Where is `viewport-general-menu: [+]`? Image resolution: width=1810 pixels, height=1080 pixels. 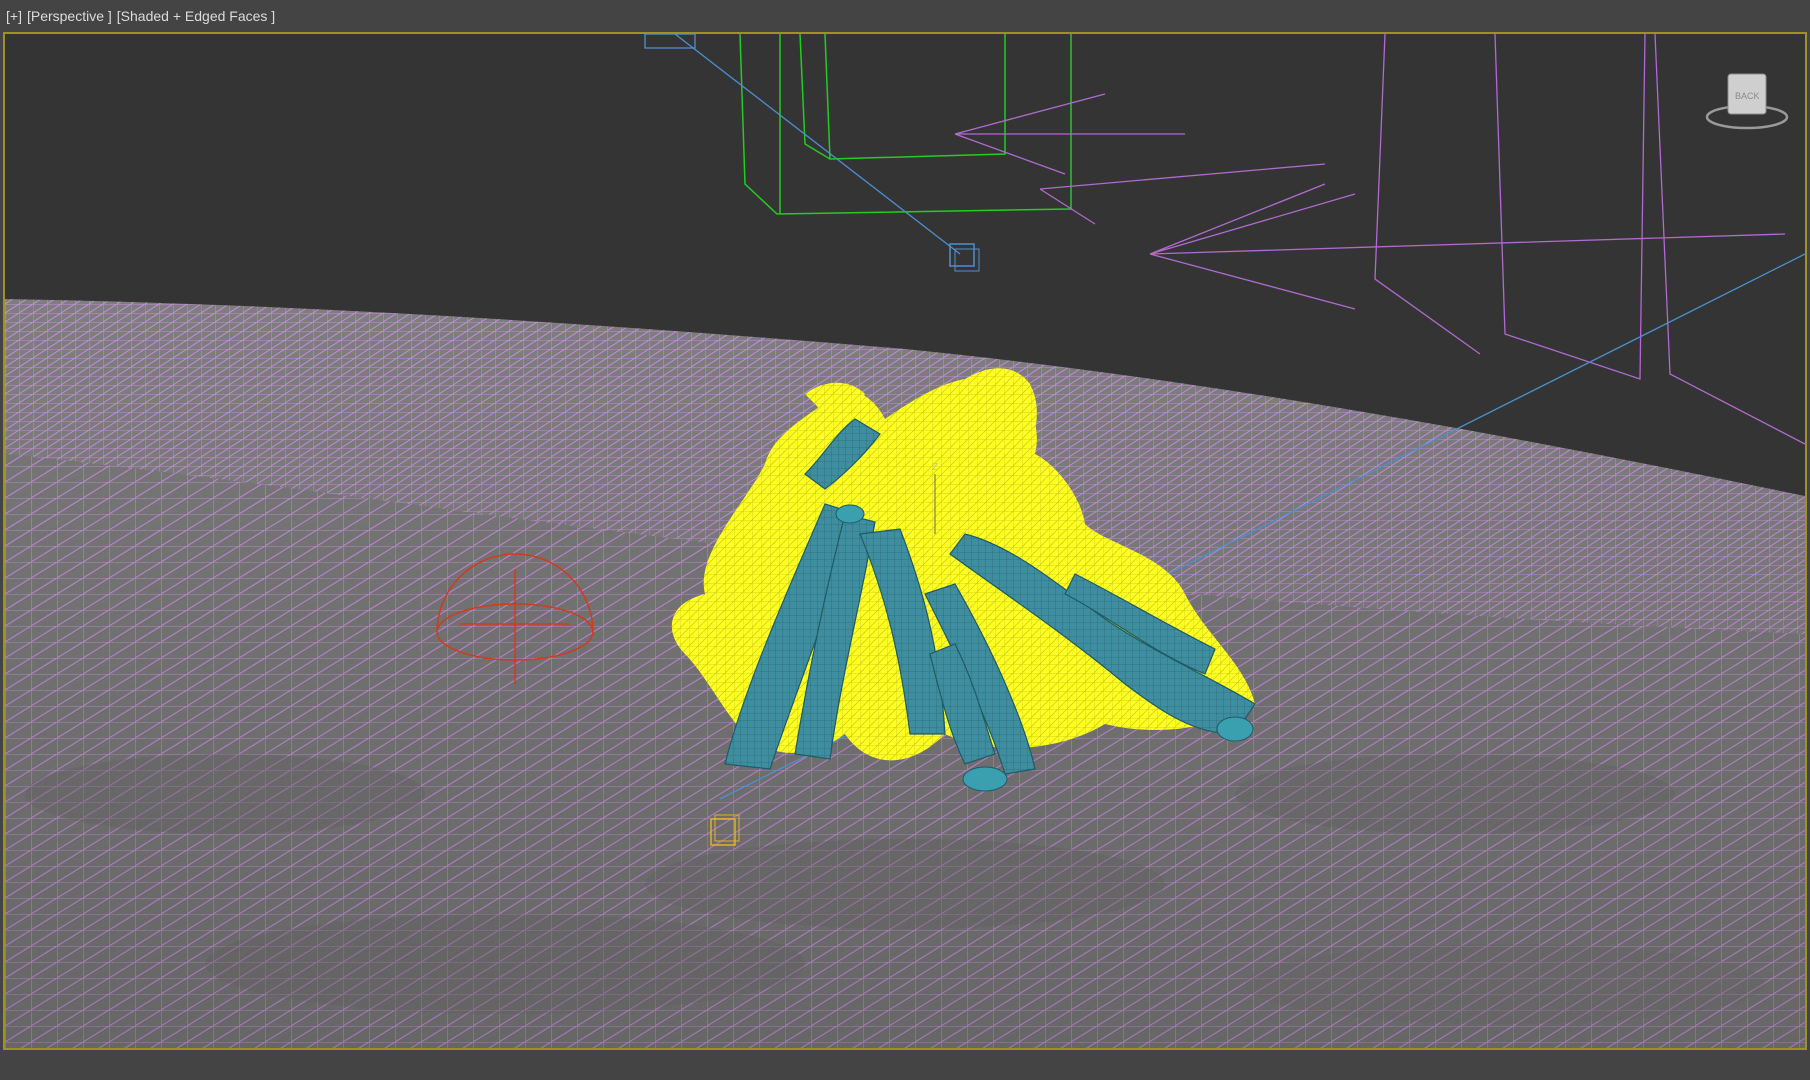
viewport-general-menu: [+] is located at coordinates (14, 16).